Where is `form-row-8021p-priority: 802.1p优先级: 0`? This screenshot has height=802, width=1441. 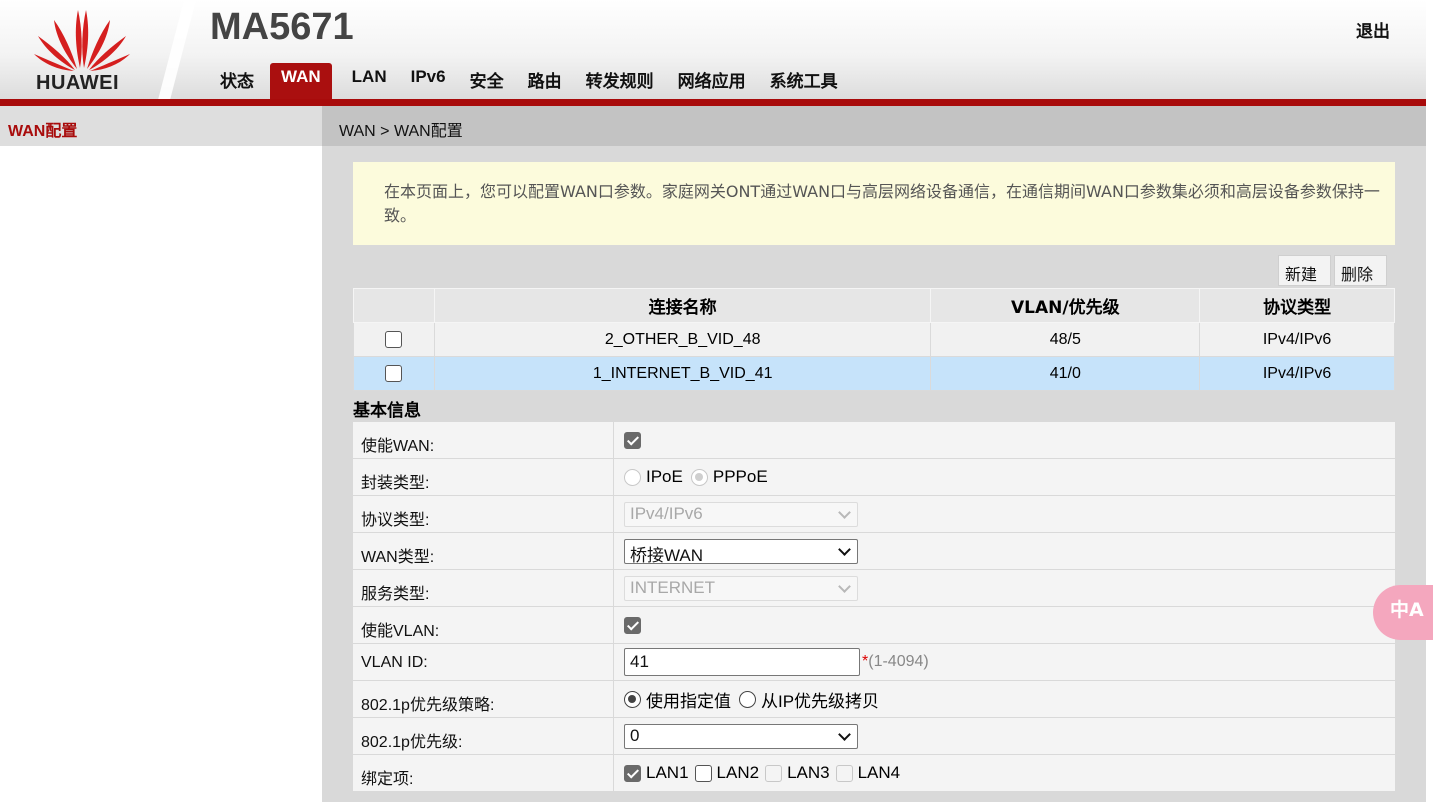 form-row-8021p-priority: 802.1p优先级: 0 is located at coordinates (874, 736).